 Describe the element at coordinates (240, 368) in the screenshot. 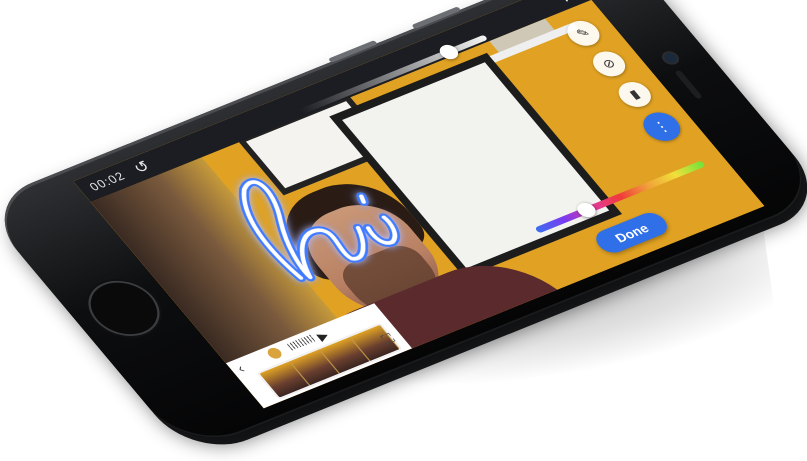

I see `chevron-left-icon: ‹` at that location.